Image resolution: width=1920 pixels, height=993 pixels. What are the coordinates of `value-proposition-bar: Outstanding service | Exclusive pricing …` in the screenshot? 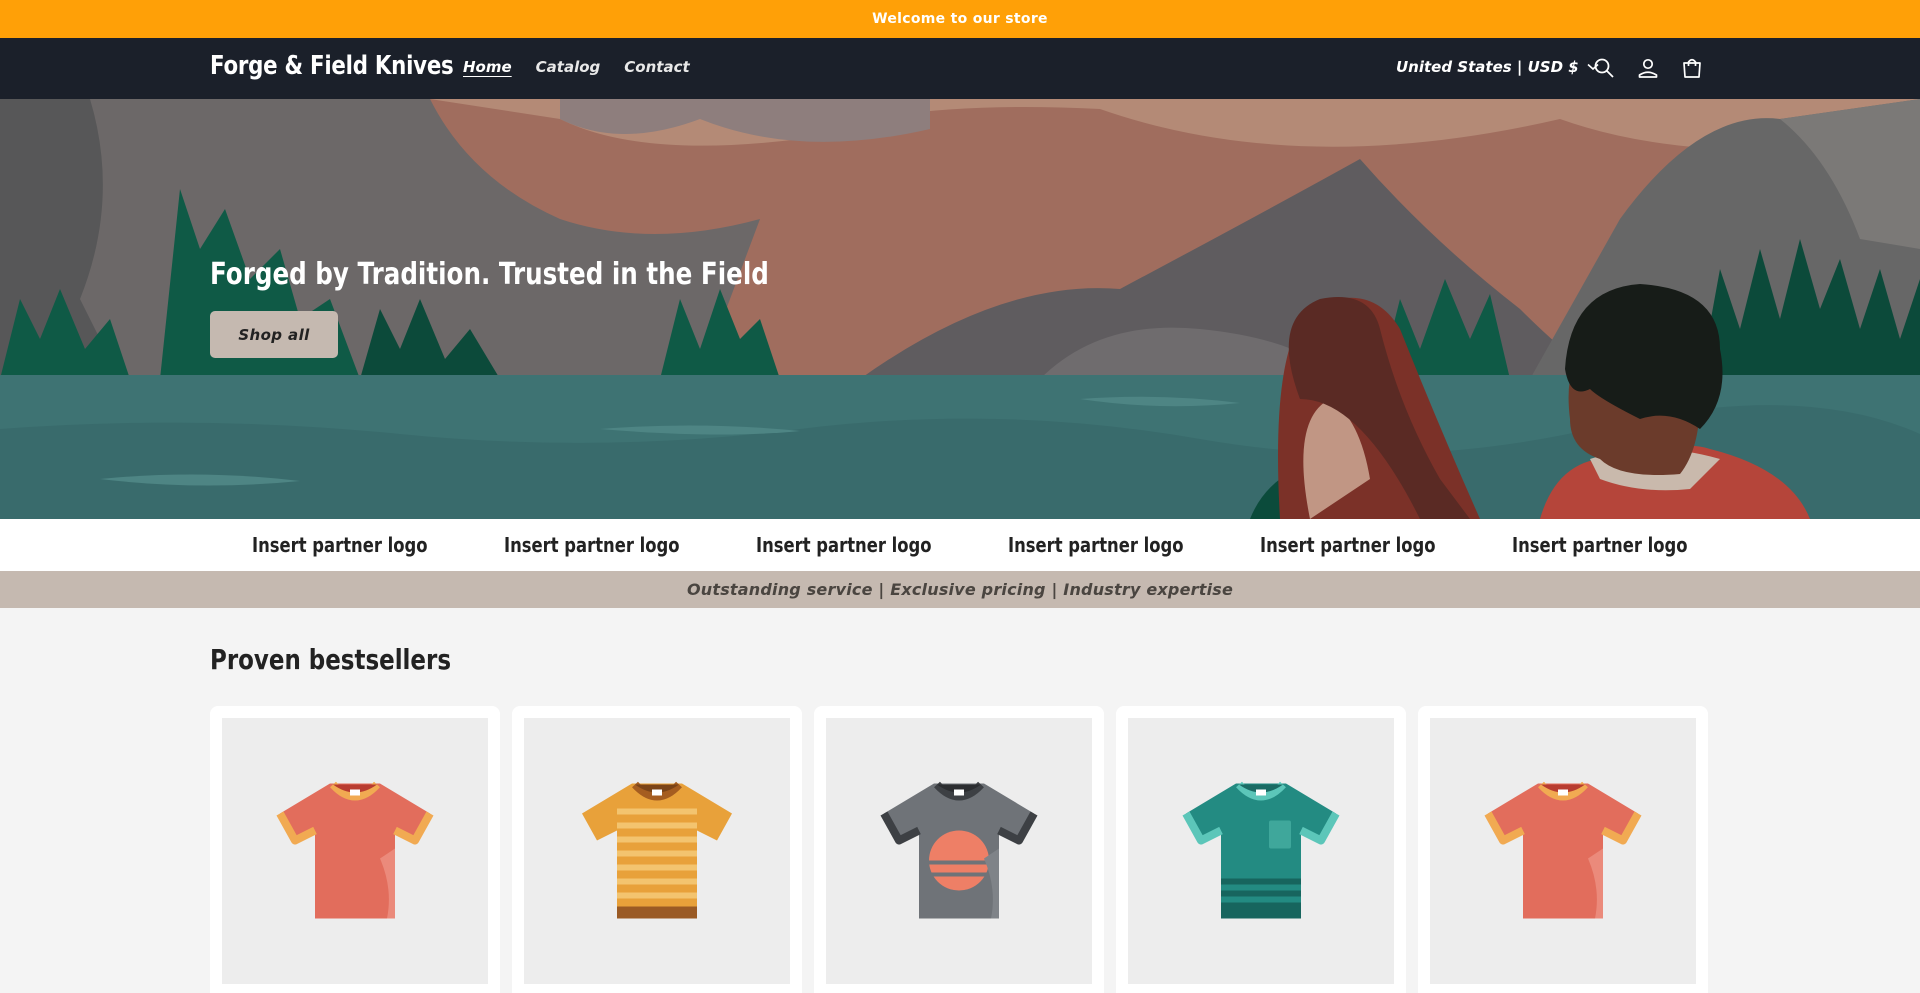 It's located at (960, 589).